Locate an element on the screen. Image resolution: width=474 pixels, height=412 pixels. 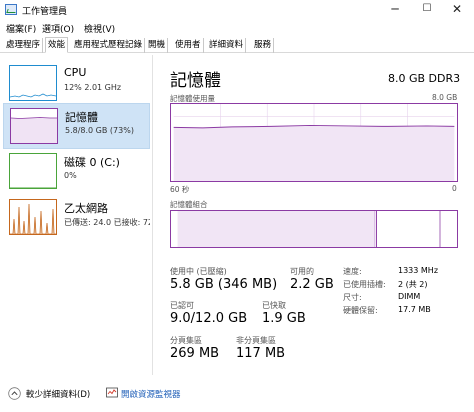
chevron-up-icon is located at coordinates (14, 393).